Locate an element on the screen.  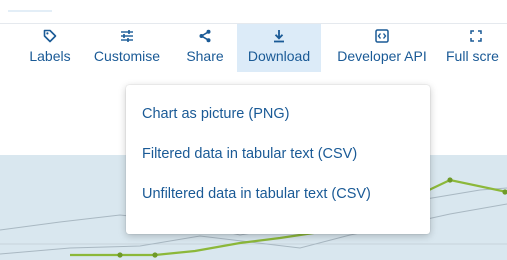
customise-button: Customise is located at coordinates (127, 48).